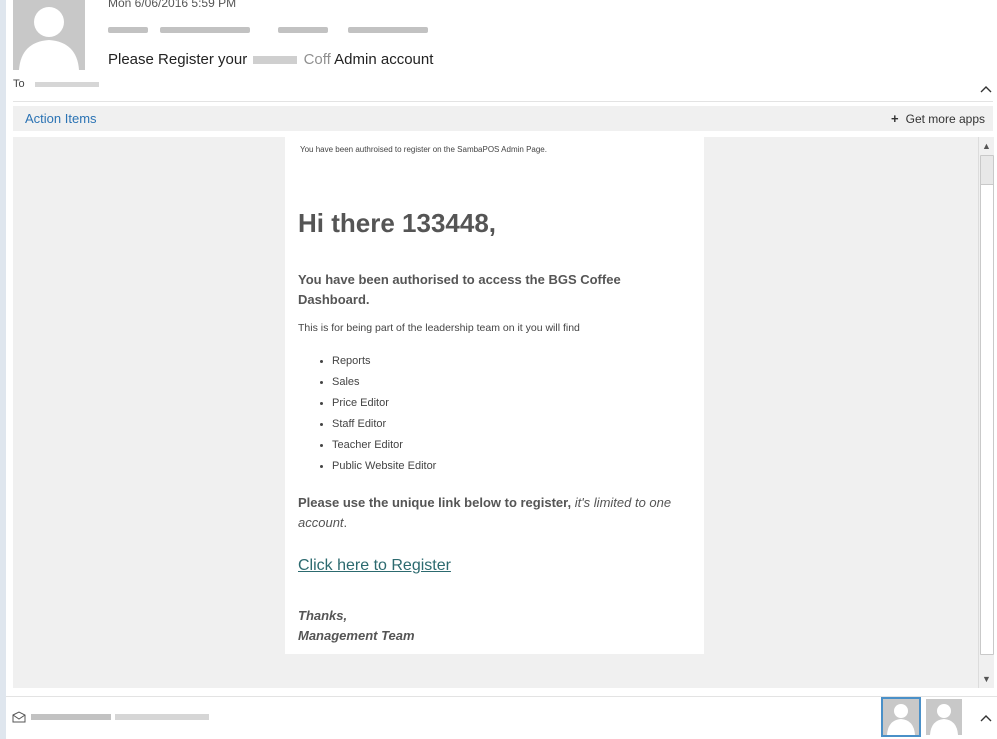  I want to click on instructions-period: ., so click(345, 522).